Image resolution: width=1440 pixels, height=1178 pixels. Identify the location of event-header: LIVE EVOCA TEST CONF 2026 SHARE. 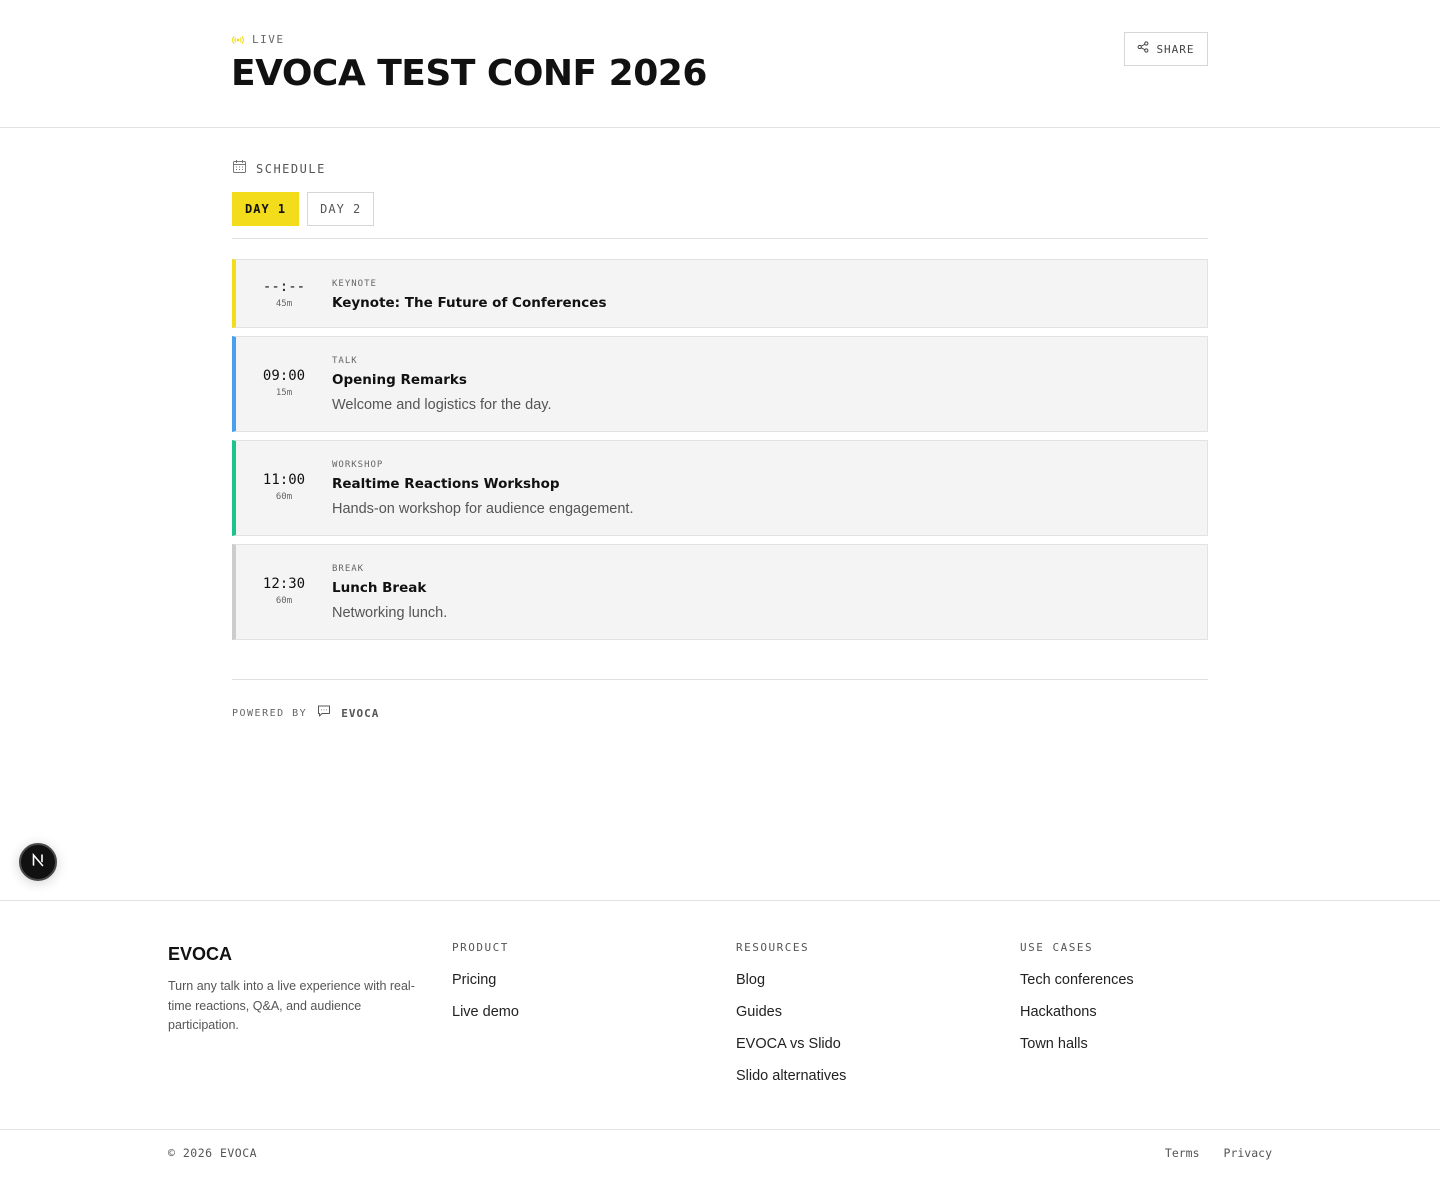
(720, 64).